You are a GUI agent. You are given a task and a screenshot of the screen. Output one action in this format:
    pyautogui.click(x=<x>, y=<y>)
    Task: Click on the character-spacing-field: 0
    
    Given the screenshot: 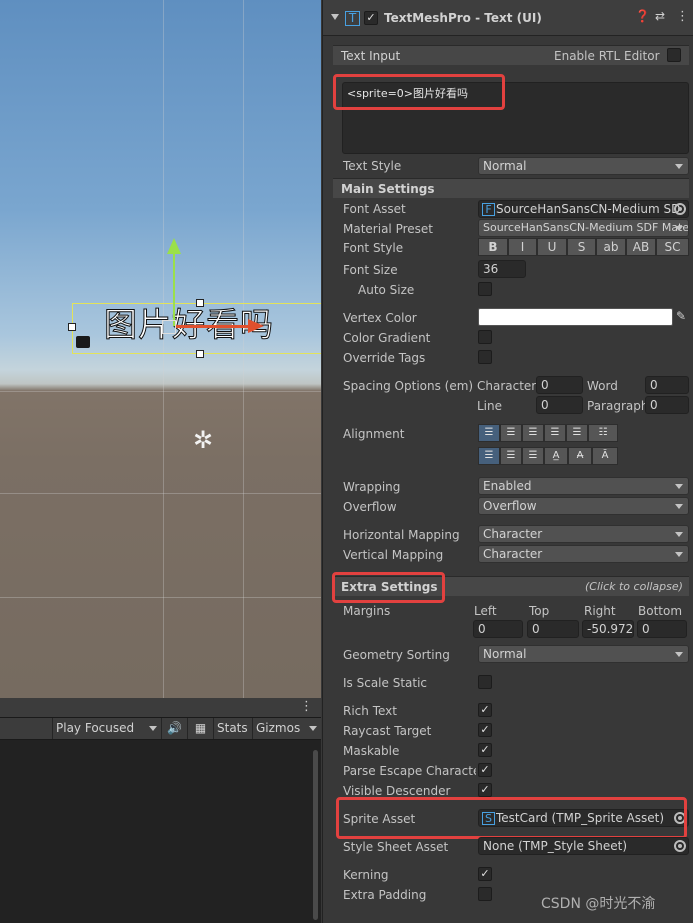 What is the action you would take?
    pyautogui.click(x=559, y=385)
    